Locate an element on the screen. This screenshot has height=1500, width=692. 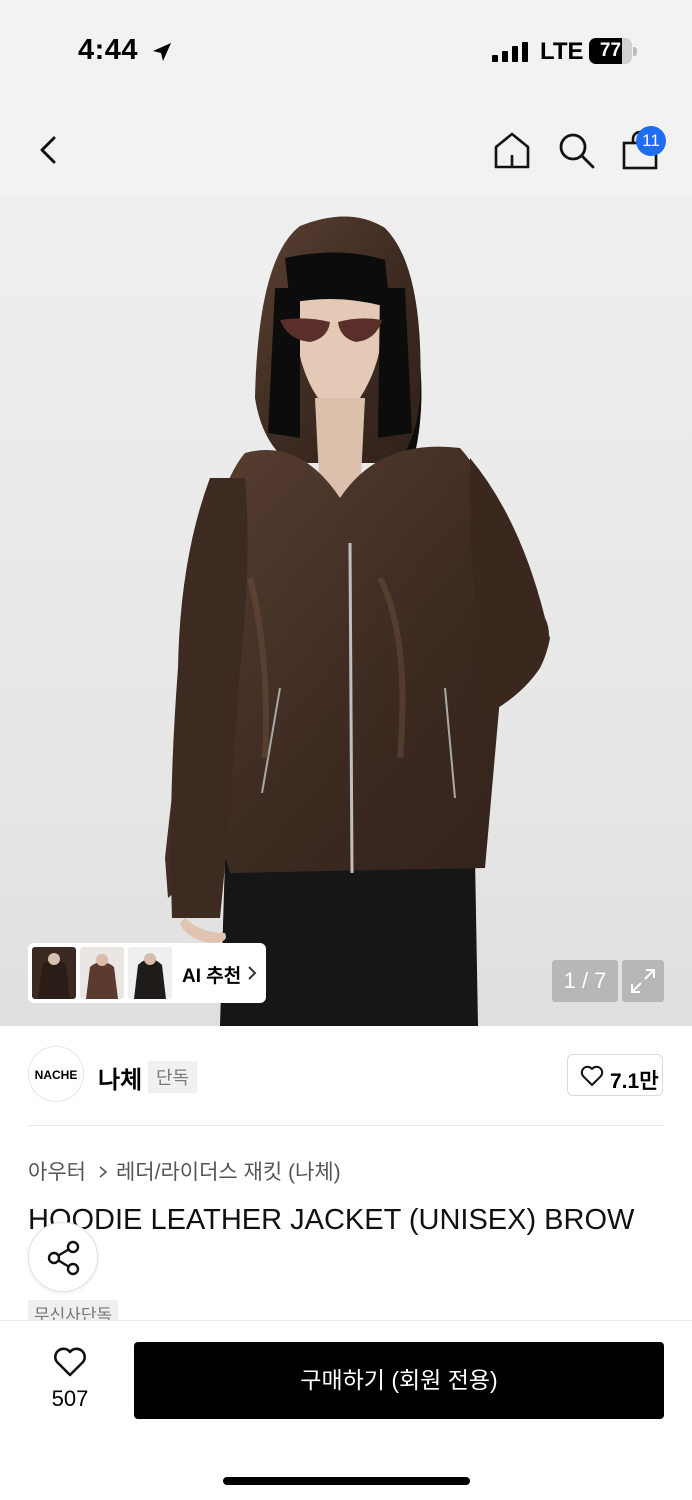
brand-name: 나체 is located at coordinates (120, 1077).